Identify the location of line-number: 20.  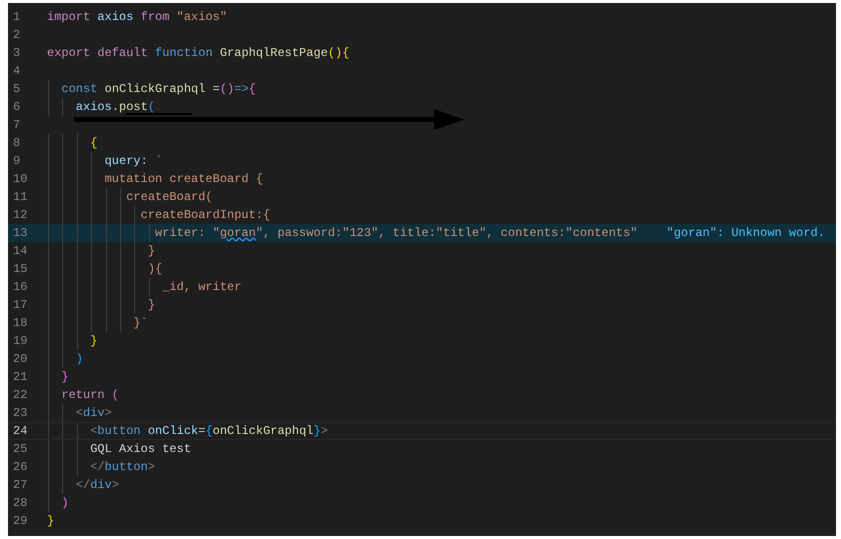
(20, 359).